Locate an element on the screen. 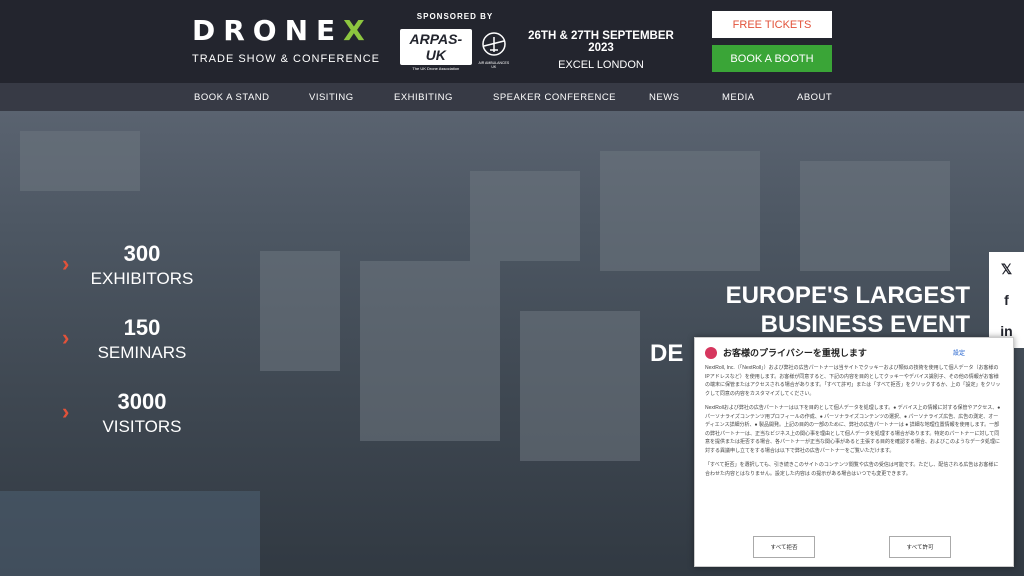 The image size is (1024, 576). stat-number: 150 is located at coordinates (142, 327).